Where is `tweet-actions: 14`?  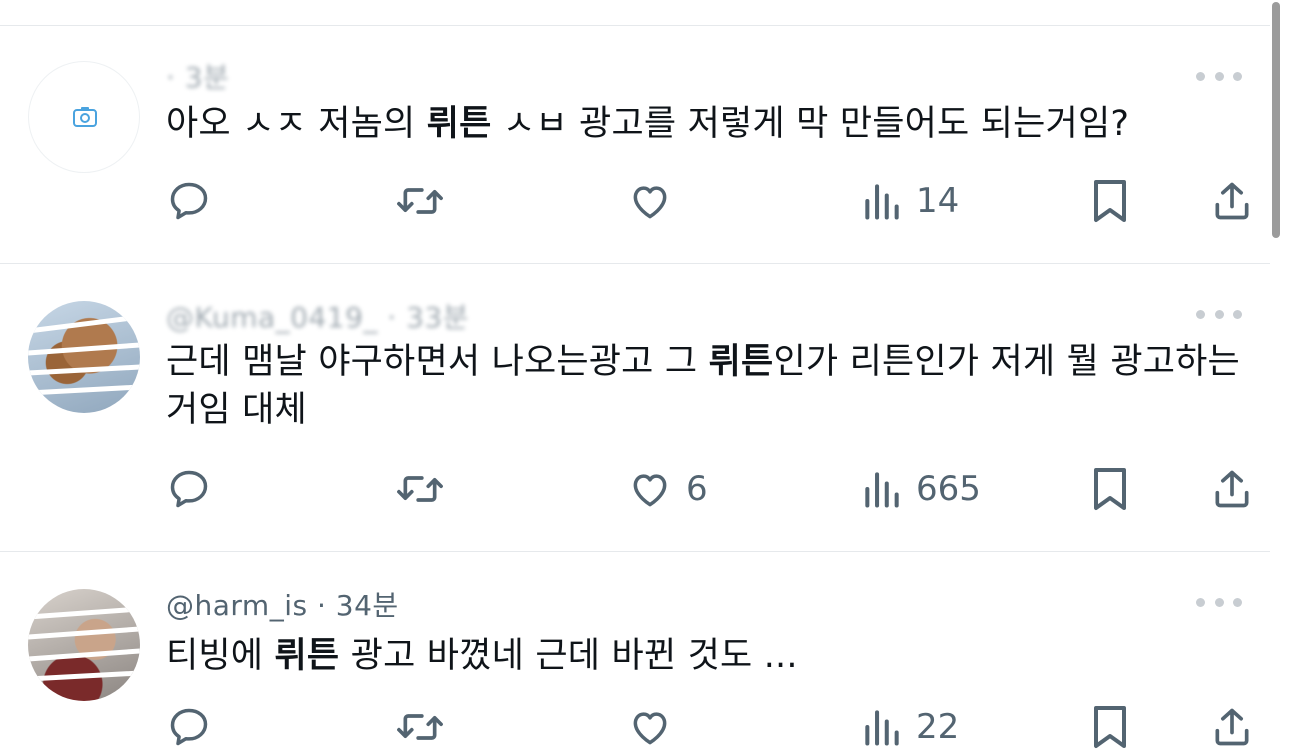
tweet-actions: 14 is located at coordinates (713, 201).